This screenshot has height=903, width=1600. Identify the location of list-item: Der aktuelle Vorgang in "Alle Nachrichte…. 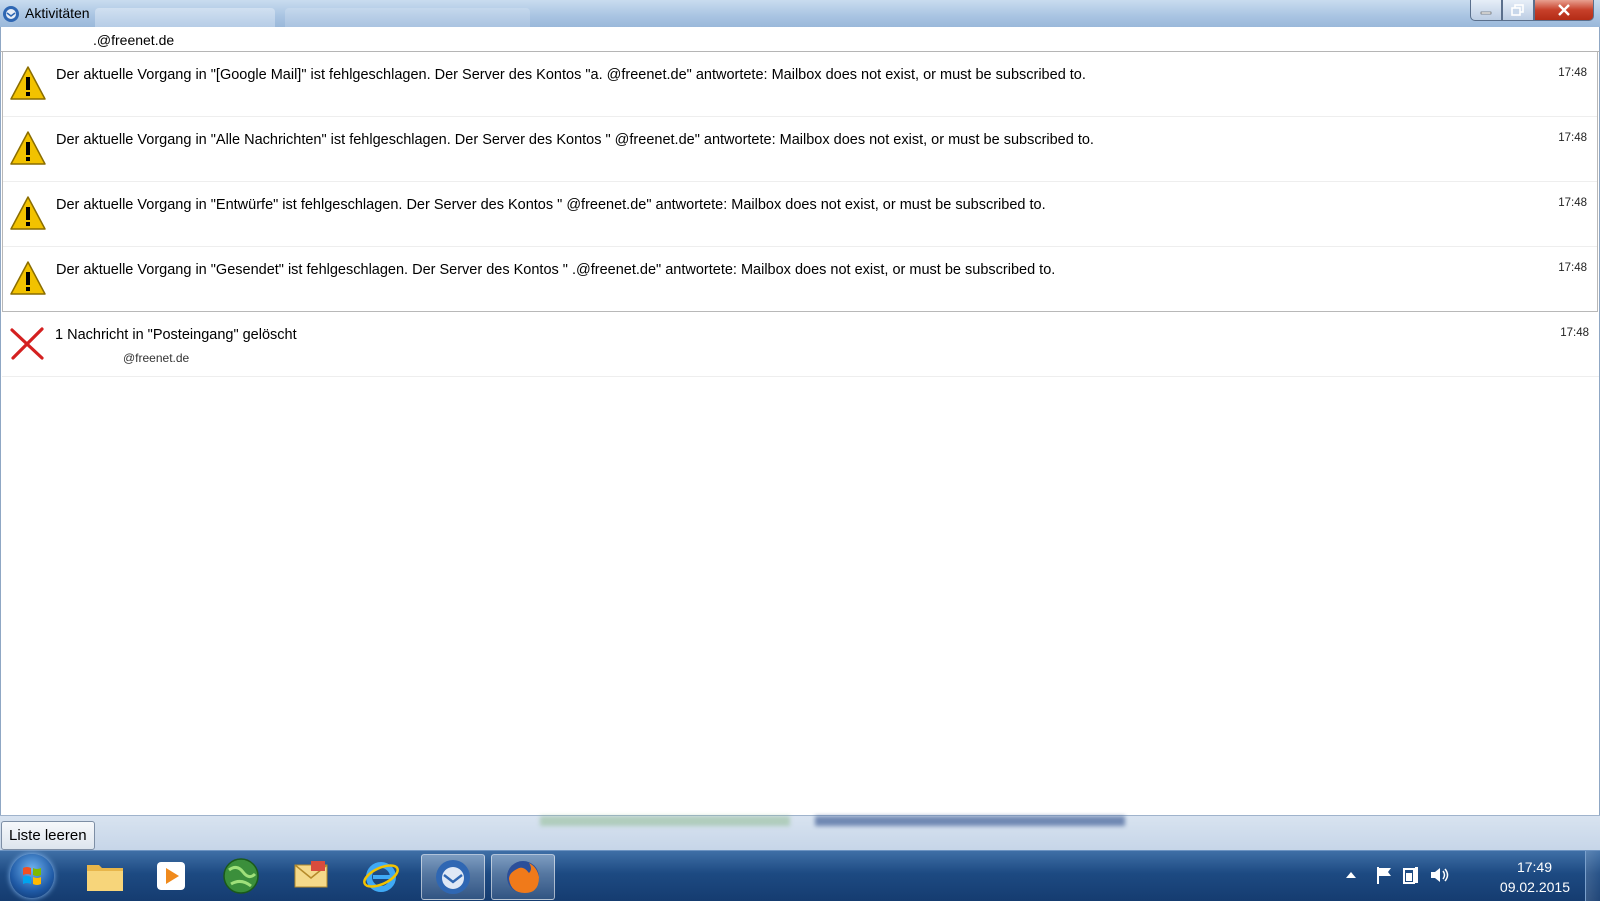
(800, 149).